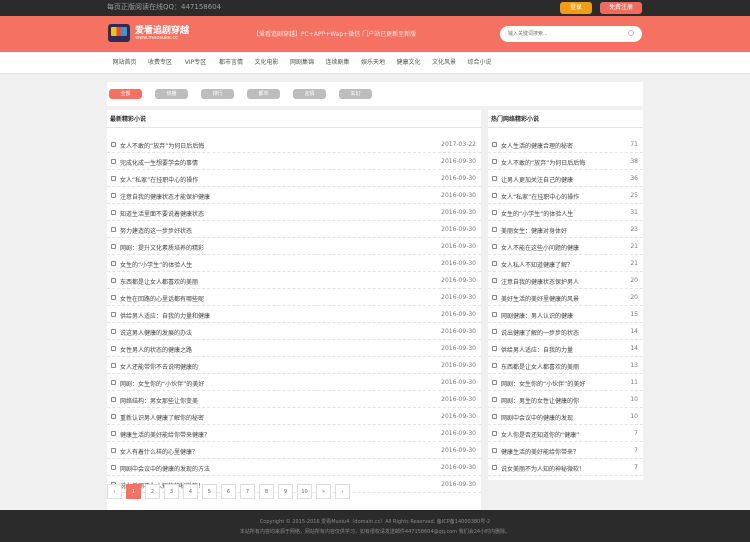 The image size is (750, 542). What do you see at coordinates (217, 94) in the screenshot?
I see `filter-tag: 排行` at bounding box center [217, 94].